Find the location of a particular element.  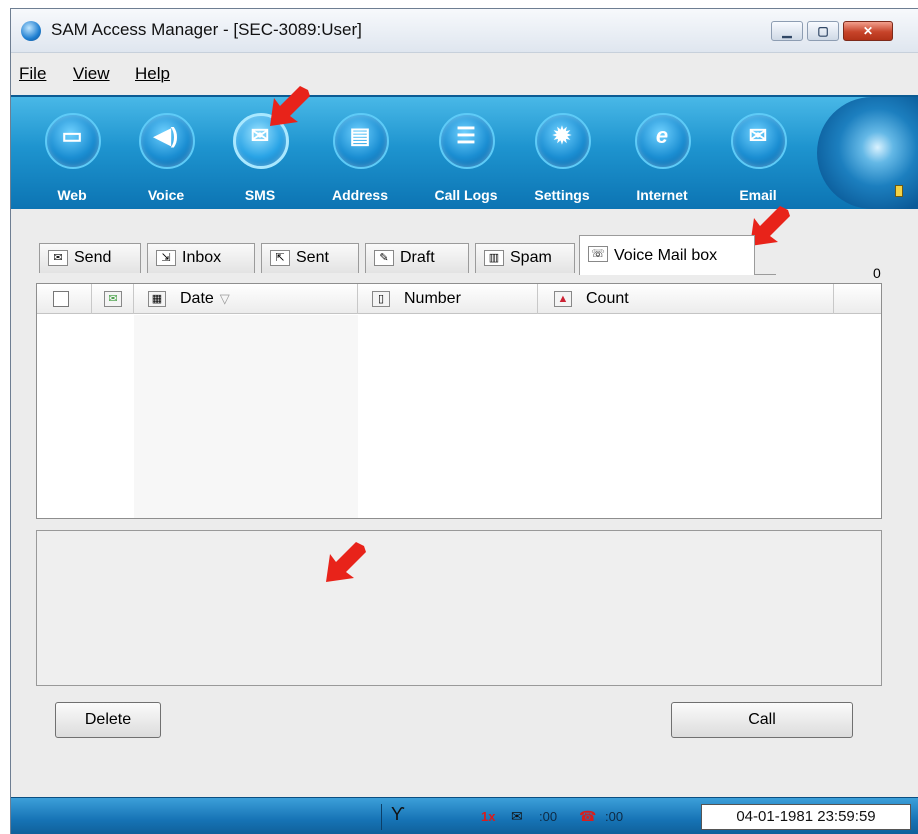

count-icon: ▲ is located at coordinates (563, 299).